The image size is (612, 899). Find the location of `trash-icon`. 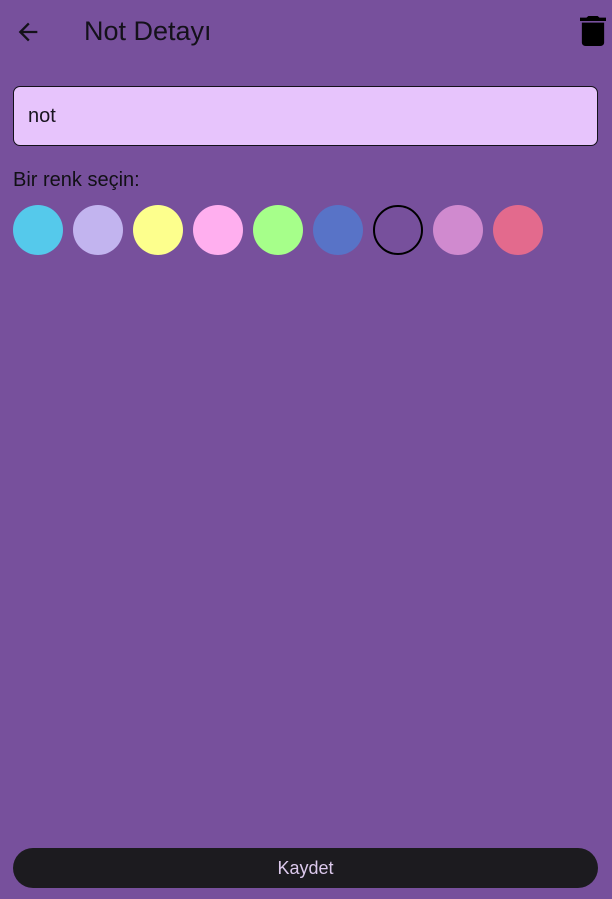

trash-icon is located at coordinates (593, 31).